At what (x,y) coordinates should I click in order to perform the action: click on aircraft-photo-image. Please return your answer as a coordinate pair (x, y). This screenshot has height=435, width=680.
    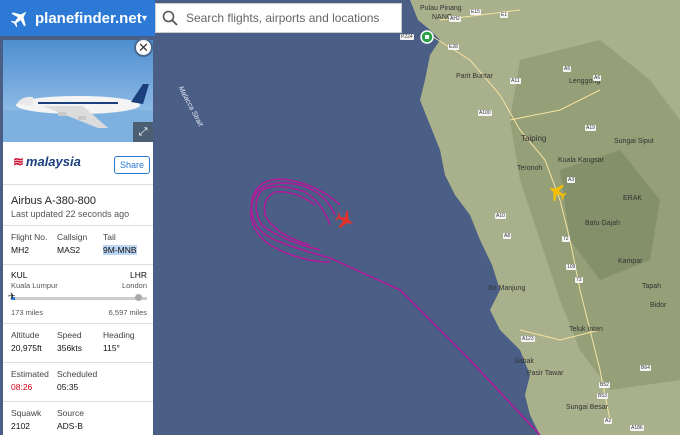
    Looking at the image, I should click on (78, 113).